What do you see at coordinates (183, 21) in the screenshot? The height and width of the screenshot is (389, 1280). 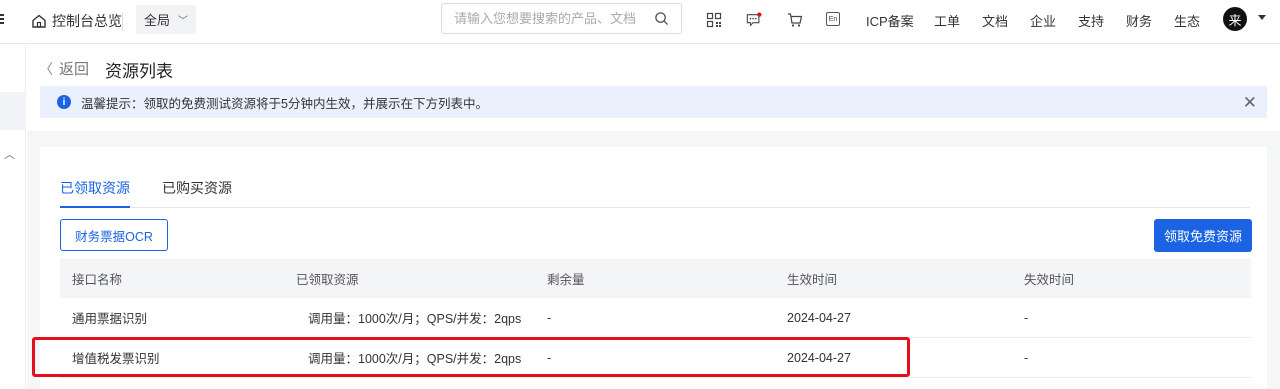 I see `chevron-down-icon: ﹀` at bounding box center [183, 21].